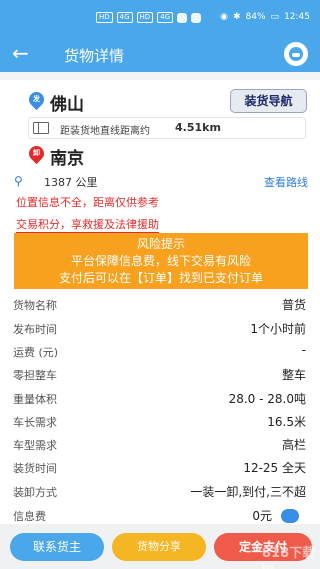  Describe the element at coordinates (267, 399) in the screenshot. I see `detail-value: 28.0 - 28.0吨` at that location.